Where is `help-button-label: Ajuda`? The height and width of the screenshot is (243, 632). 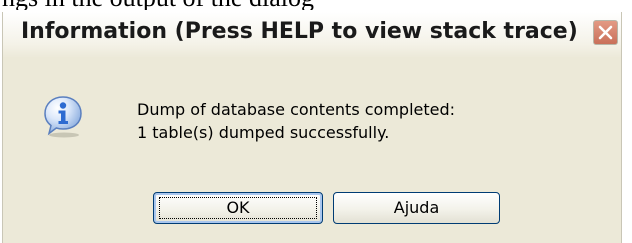
help-button-label: Ajuda is located at coordinates (416, 207).